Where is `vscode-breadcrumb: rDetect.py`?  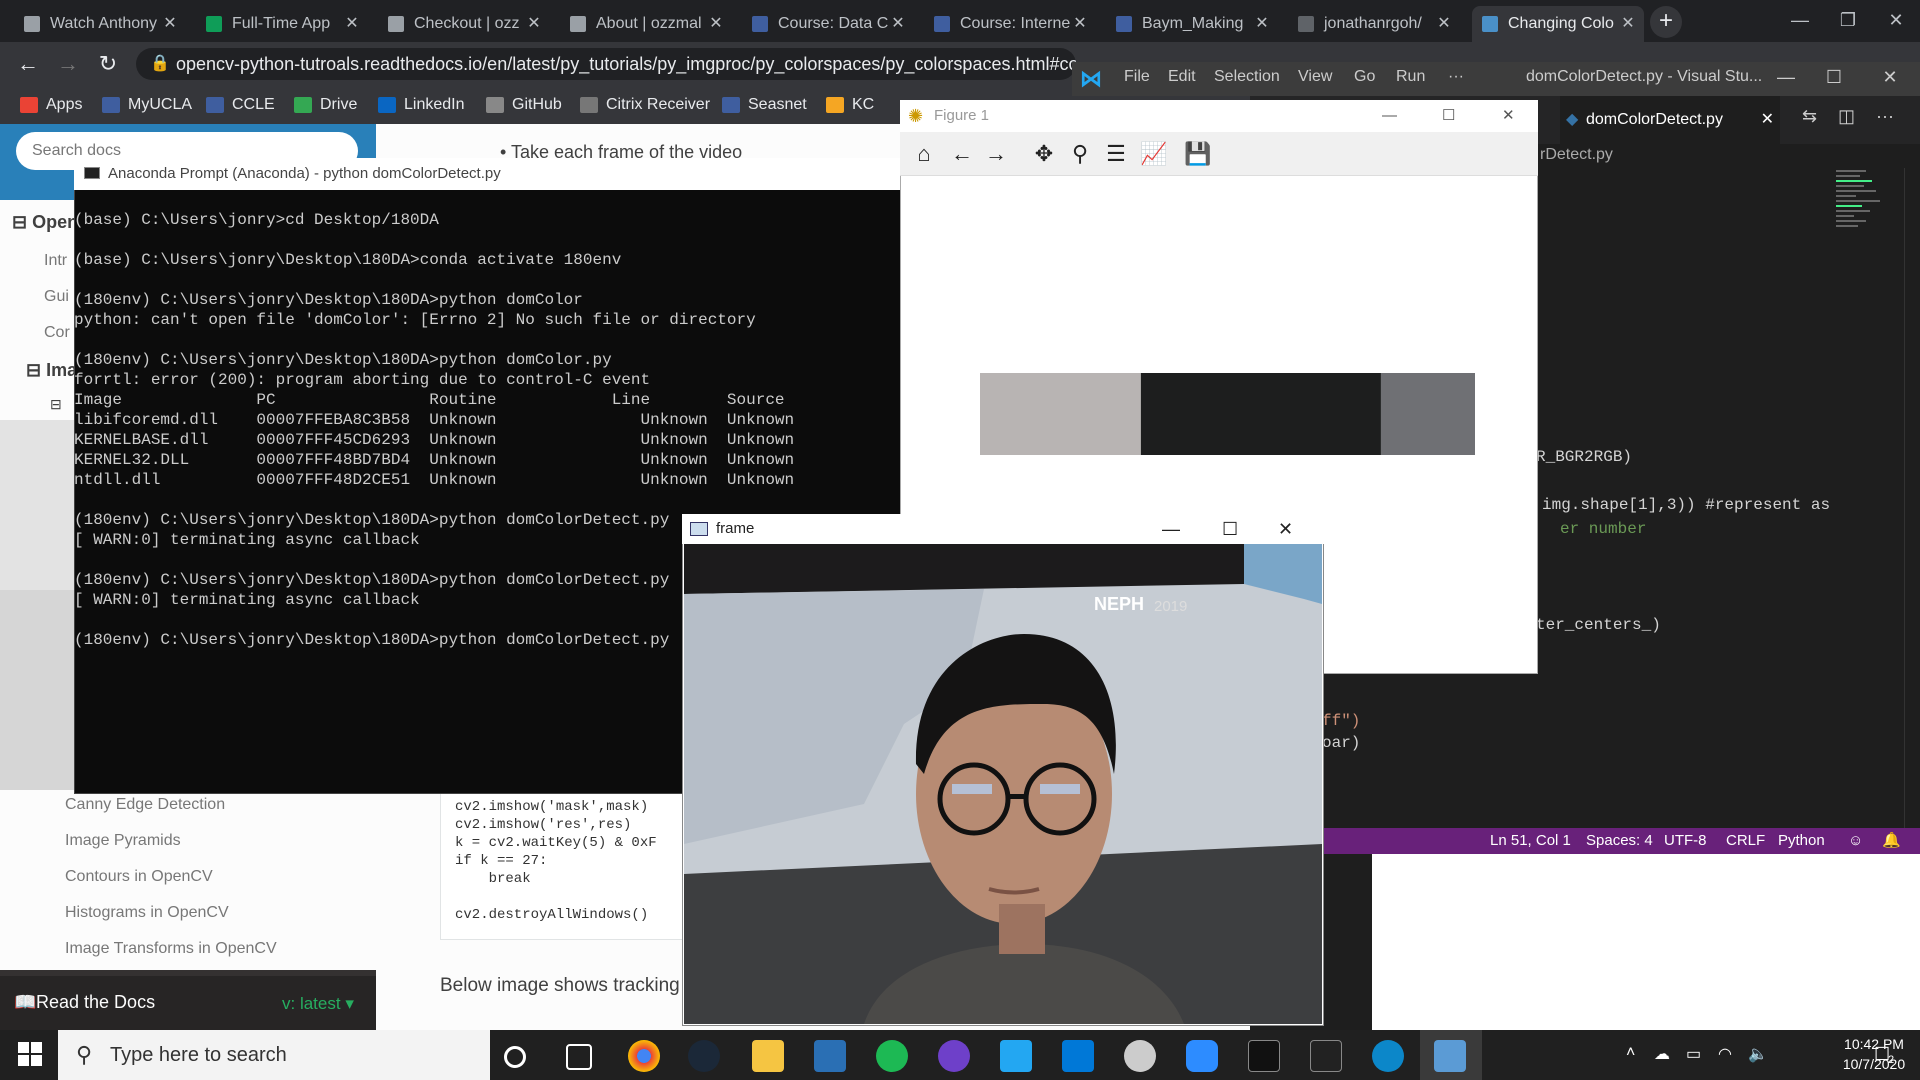
vscode-breadcrumb: rDetect.py is located at coordinates (1576, 155).